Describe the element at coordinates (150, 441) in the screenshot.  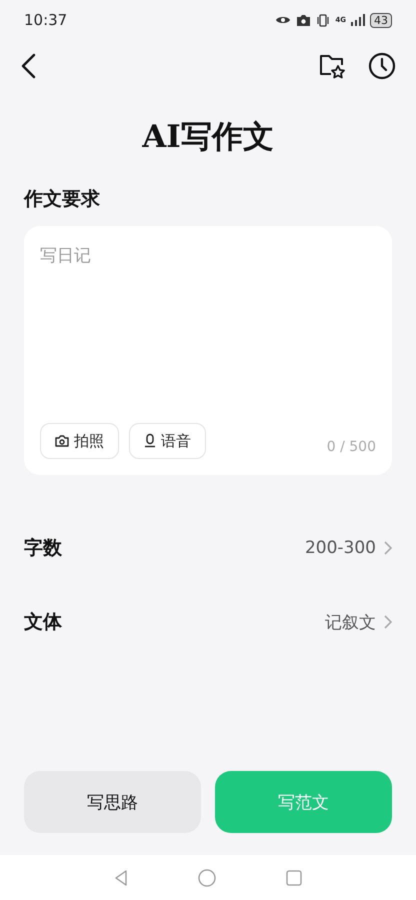
I see `microphone-icon` at that location.